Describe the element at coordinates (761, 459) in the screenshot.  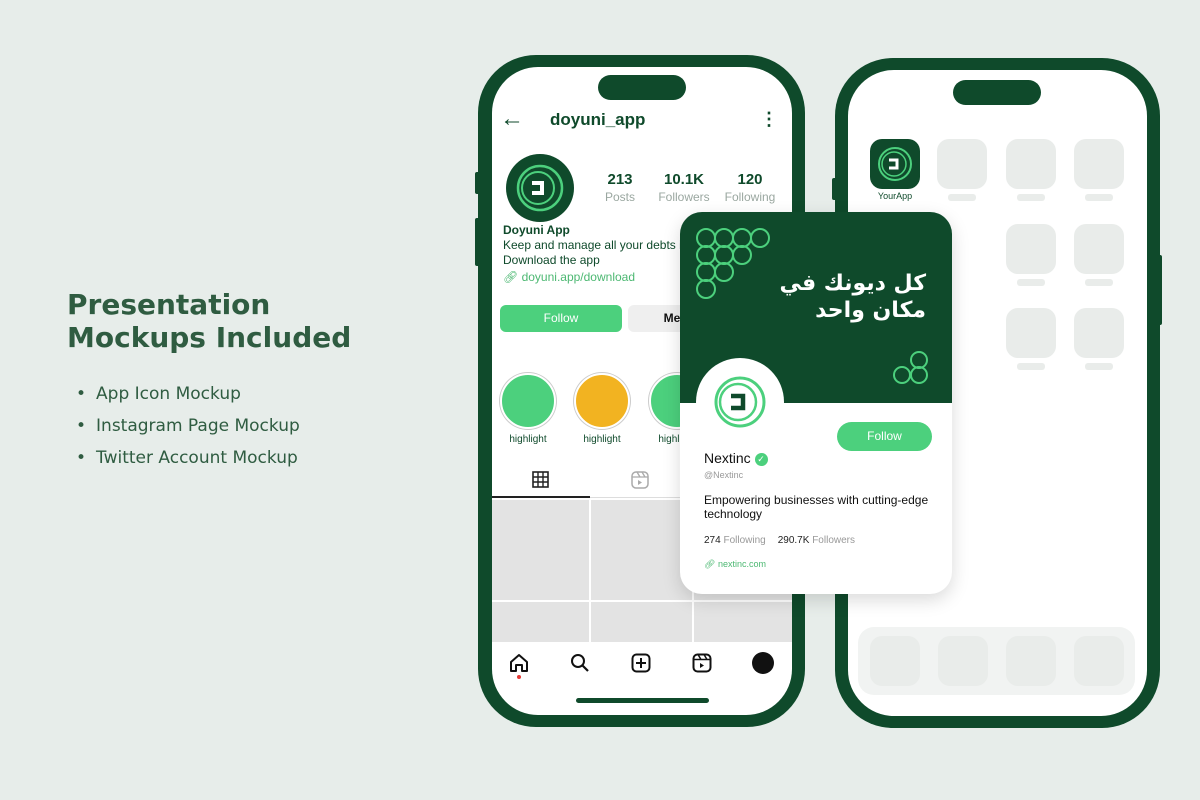
I see `verified-badge-icon: ✓` at that location.